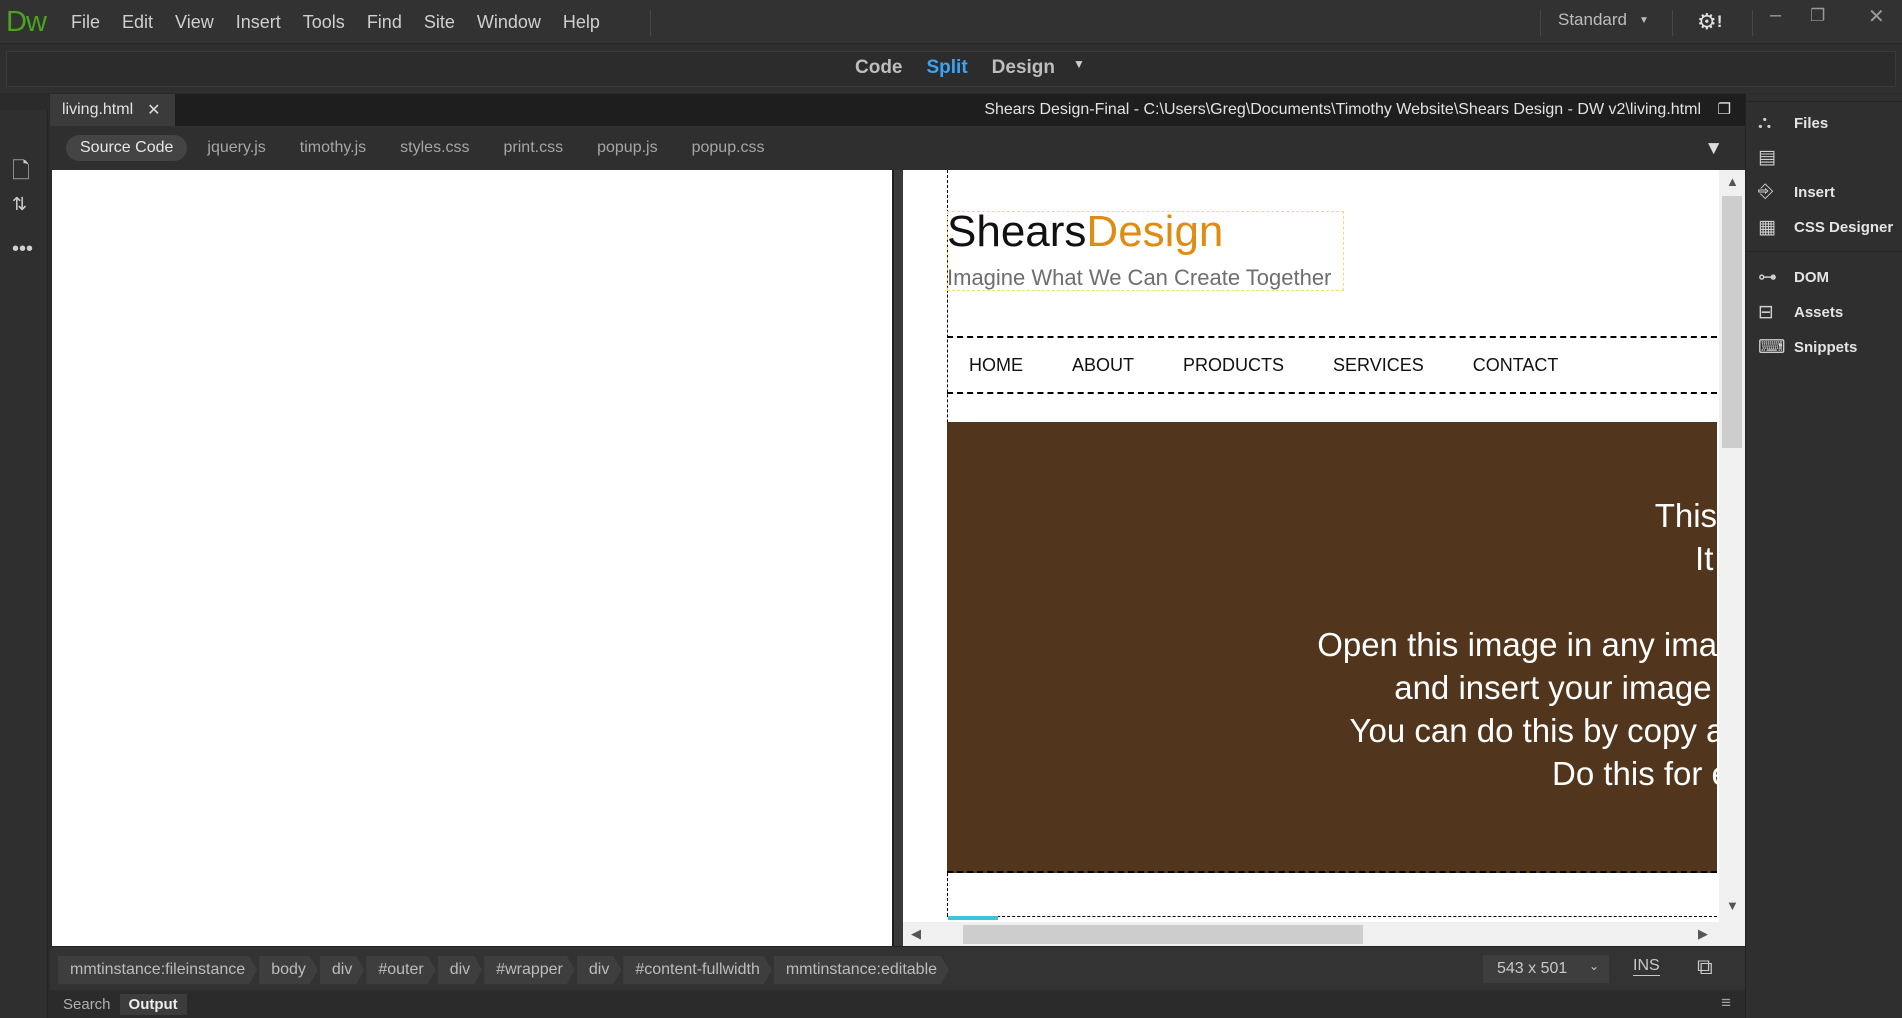 This screenshot has height=1018, width=1902. What do you see at coordinates (1732, 546) in the screenshot?
I see `vertical-scrollbar: ▲ ▼` at bounding box center [1732, 546].